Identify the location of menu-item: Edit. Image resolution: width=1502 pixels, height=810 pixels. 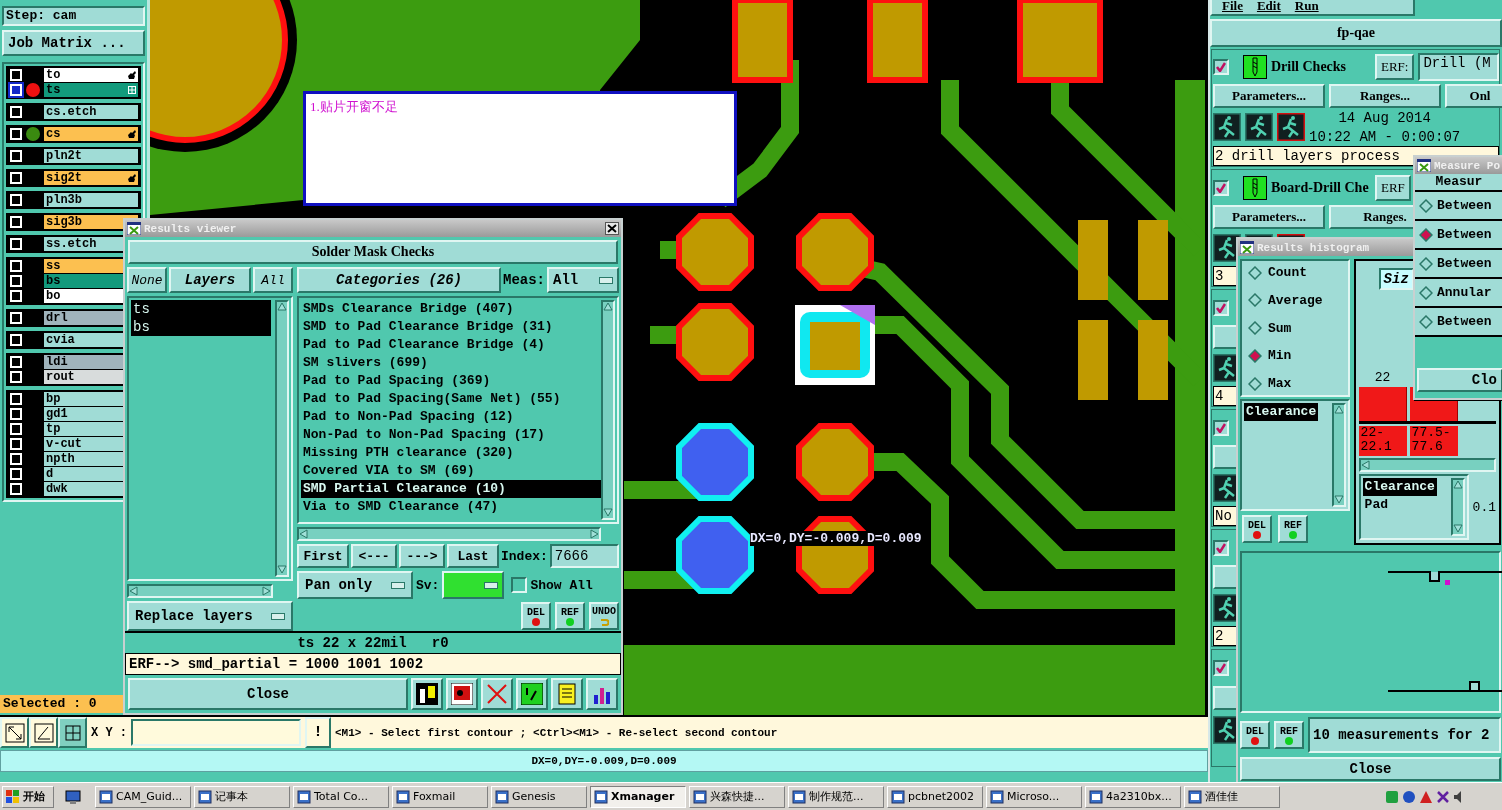
(1268, 7).